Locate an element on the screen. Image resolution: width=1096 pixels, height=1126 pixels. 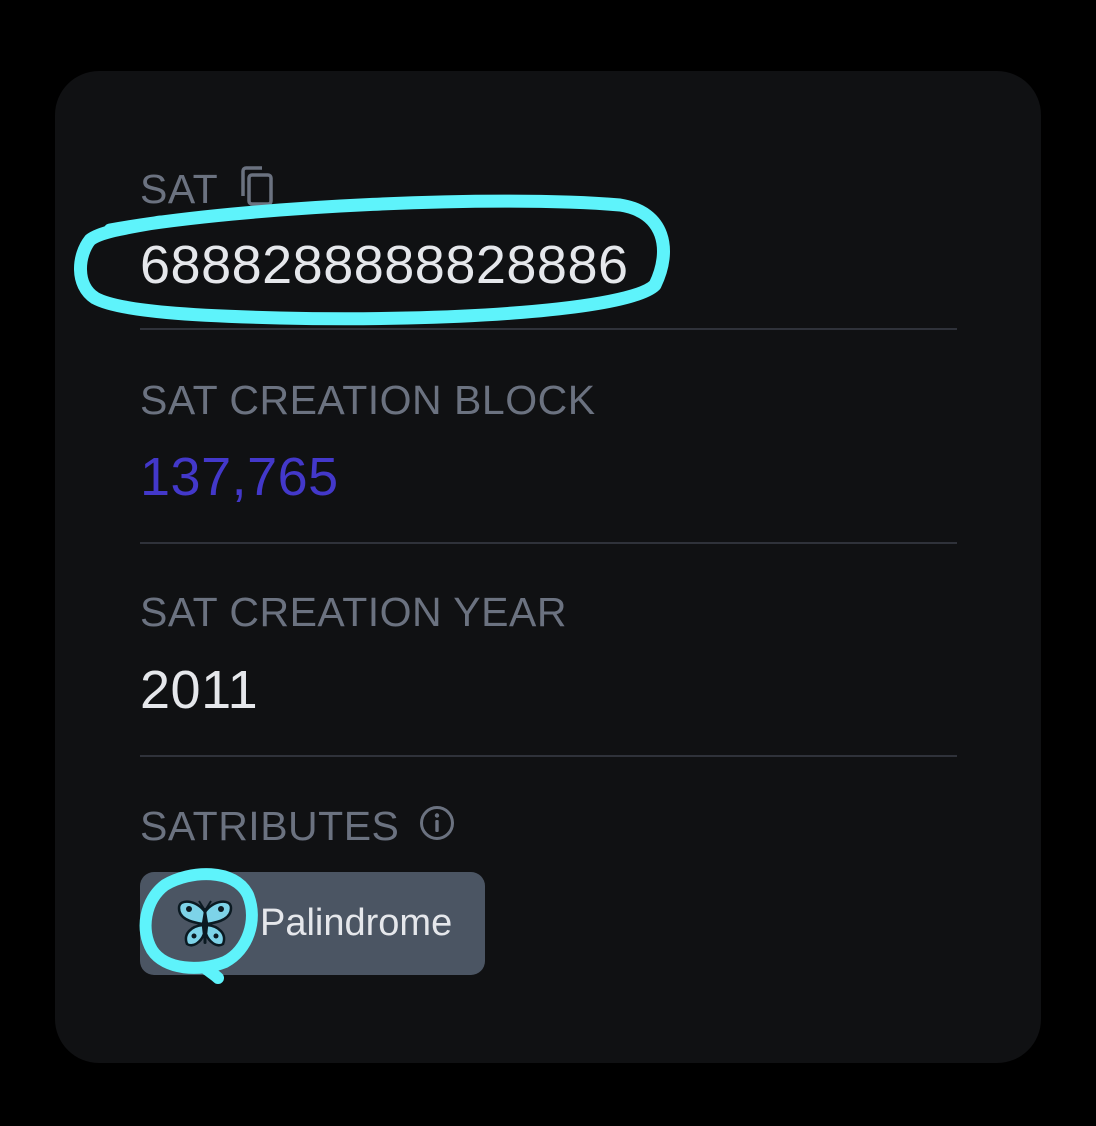
creation-block-label: SAT CREATION BLOCK is located at coordinates (368, 400).